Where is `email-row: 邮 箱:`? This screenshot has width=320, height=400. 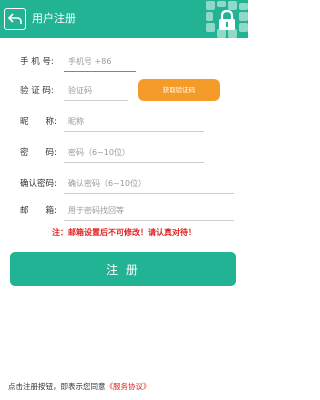
email-row: 邮 箱: is located at coordinates (124, 212).